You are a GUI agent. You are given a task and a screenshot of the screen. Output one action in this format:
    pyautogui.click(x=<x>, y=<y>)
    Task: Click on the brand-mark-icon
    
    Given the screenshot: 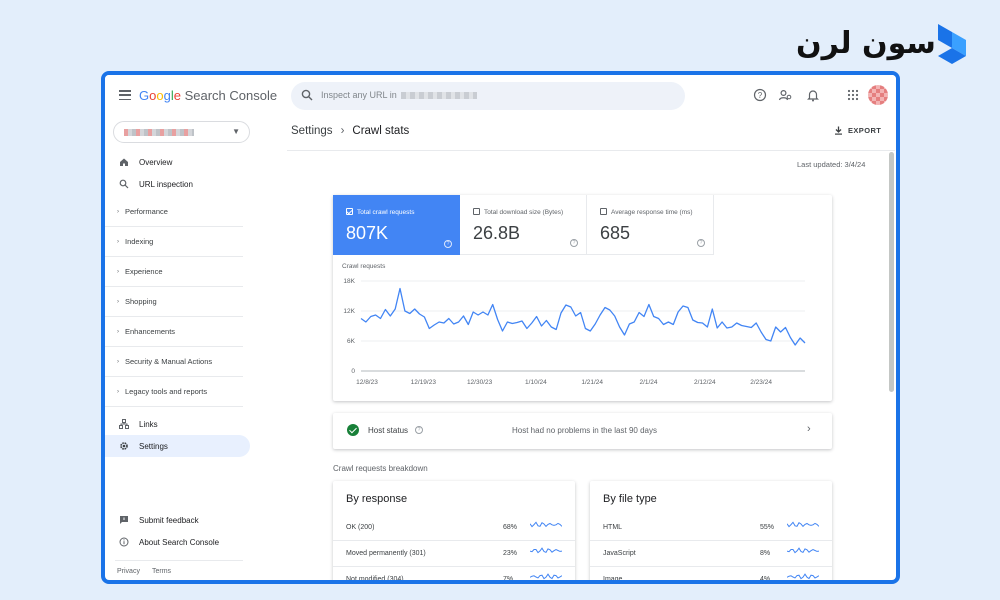 What is the action you would take?
    pyautogui.click(x=952, y=44)
    